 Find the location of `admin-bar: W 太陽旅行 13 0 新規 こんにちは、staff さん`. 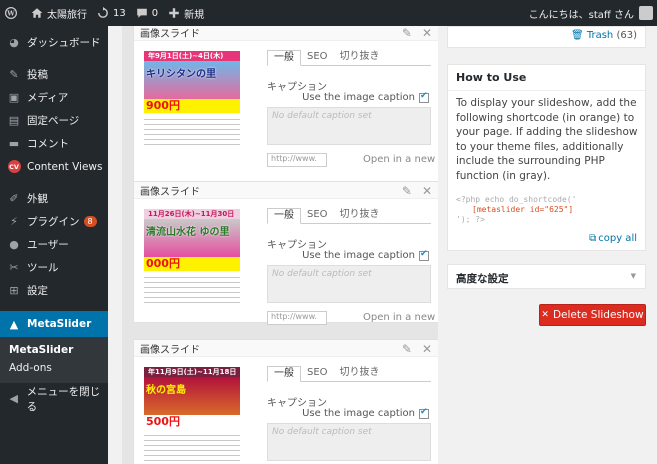

admin-bar: W 太陽旅行 13 0 新規 こんにちは、staff さん is located at coordinates (328, 13).